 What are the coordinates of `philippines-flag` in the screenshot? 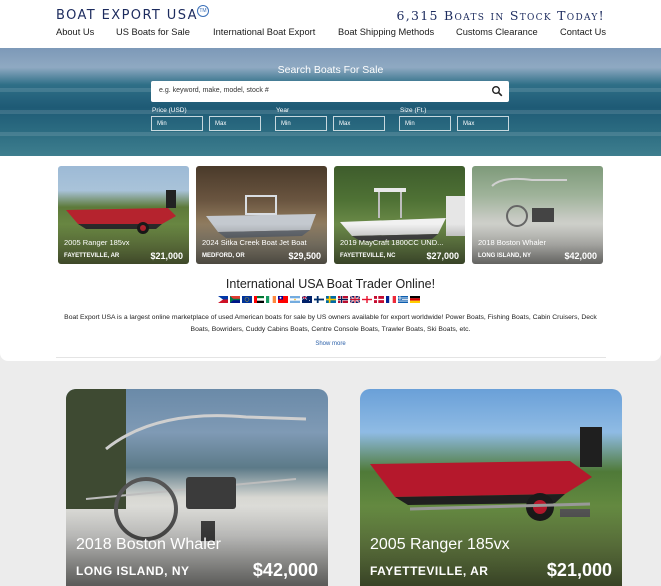 It's located at (223, 299).